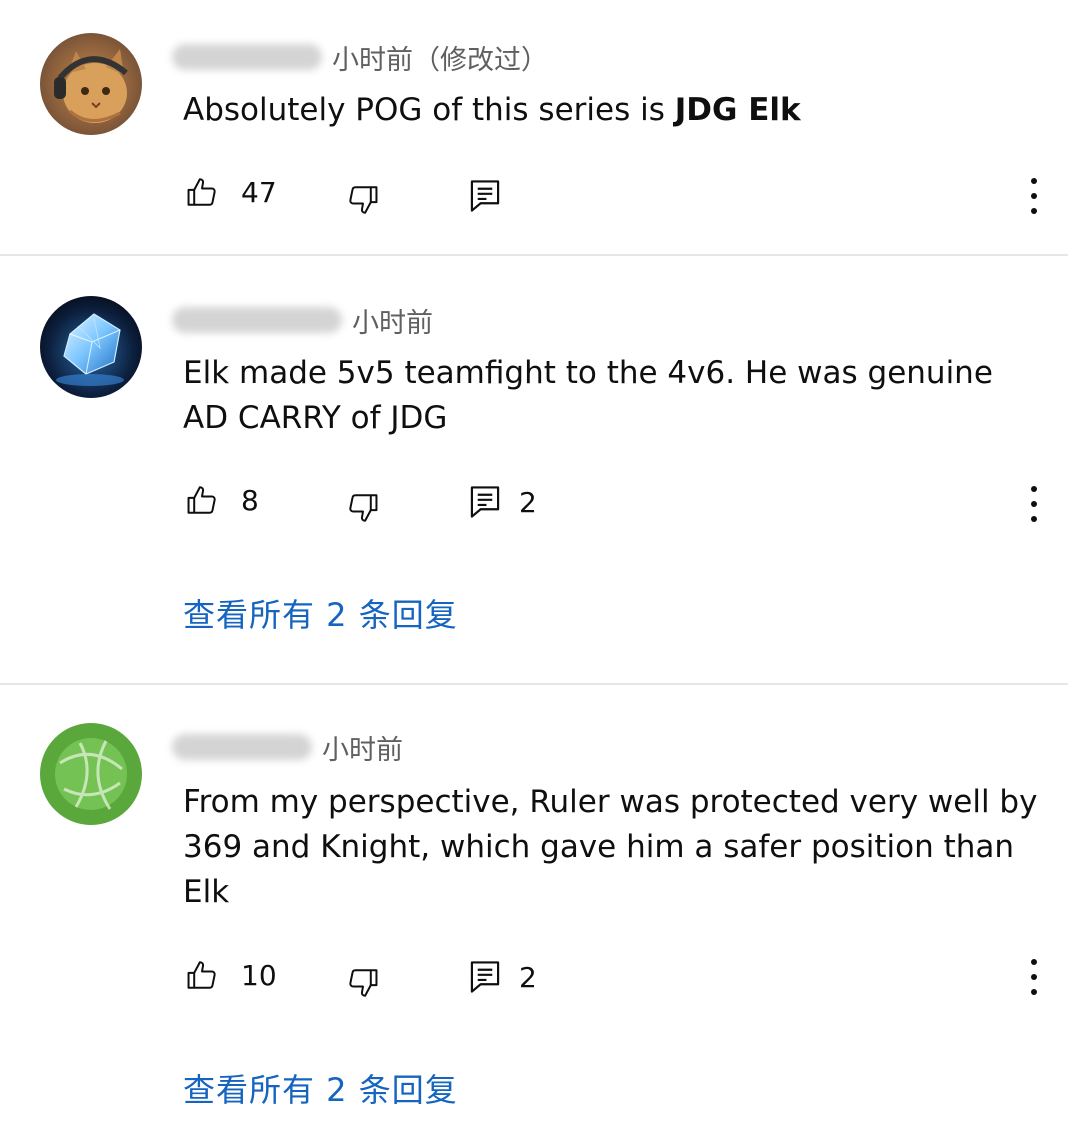 The image size is (1068, 1123). What do you see at coordinates (250, 500) in the screenshot?
I see `like-count: 8` at bounding box center [250, 500].